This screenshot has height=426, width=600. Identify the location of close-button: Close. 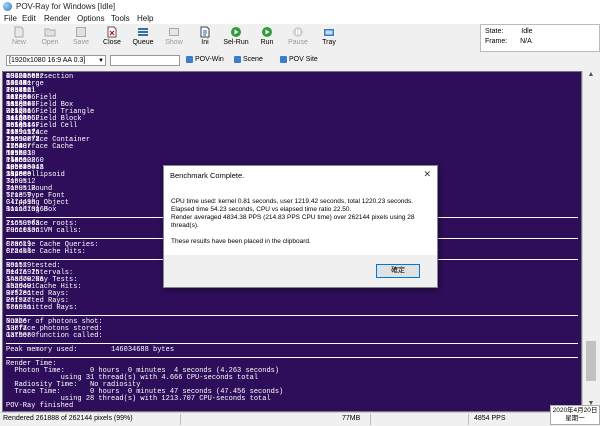
(112, 38).